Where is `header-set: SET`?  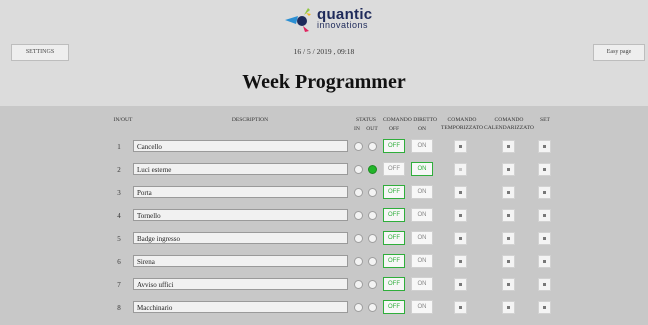 header-set: SET is located at coordinates (545, 120).